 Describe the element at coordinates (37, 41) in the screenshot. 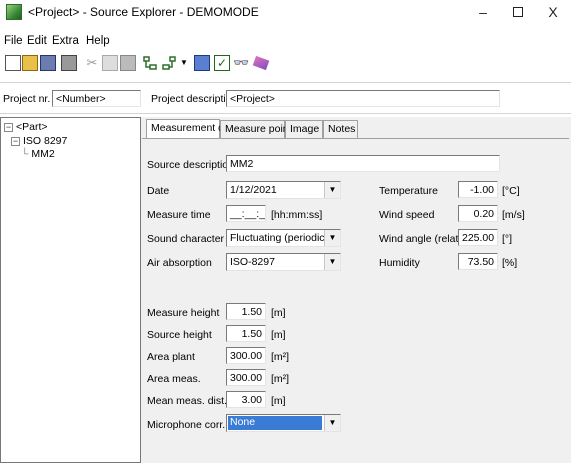

I see `menu-edit: Edit` at that location.